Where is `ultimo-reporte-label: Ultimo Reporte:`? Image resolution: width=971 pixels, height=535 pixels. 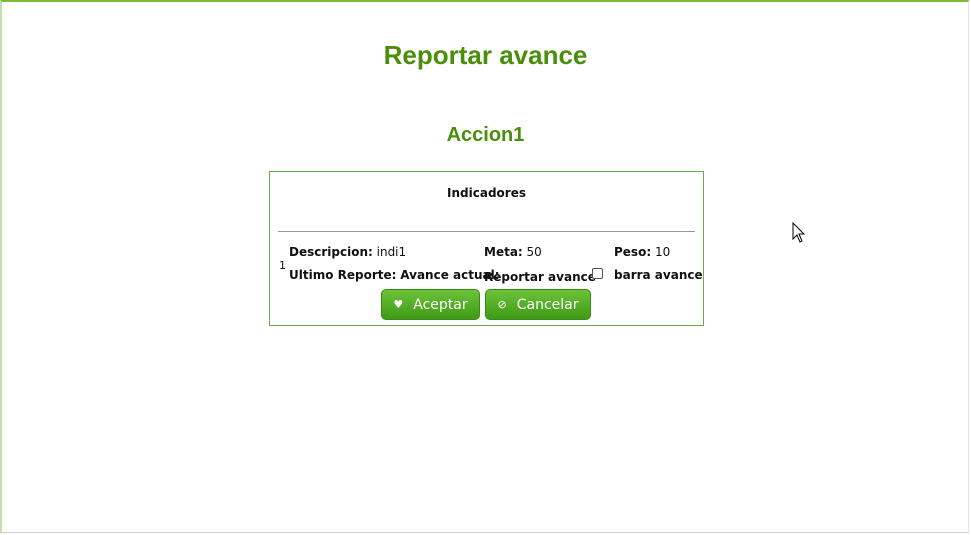
ultimo-reporte-label: Ultimo Reporte: is located at coordinates (343, 275).